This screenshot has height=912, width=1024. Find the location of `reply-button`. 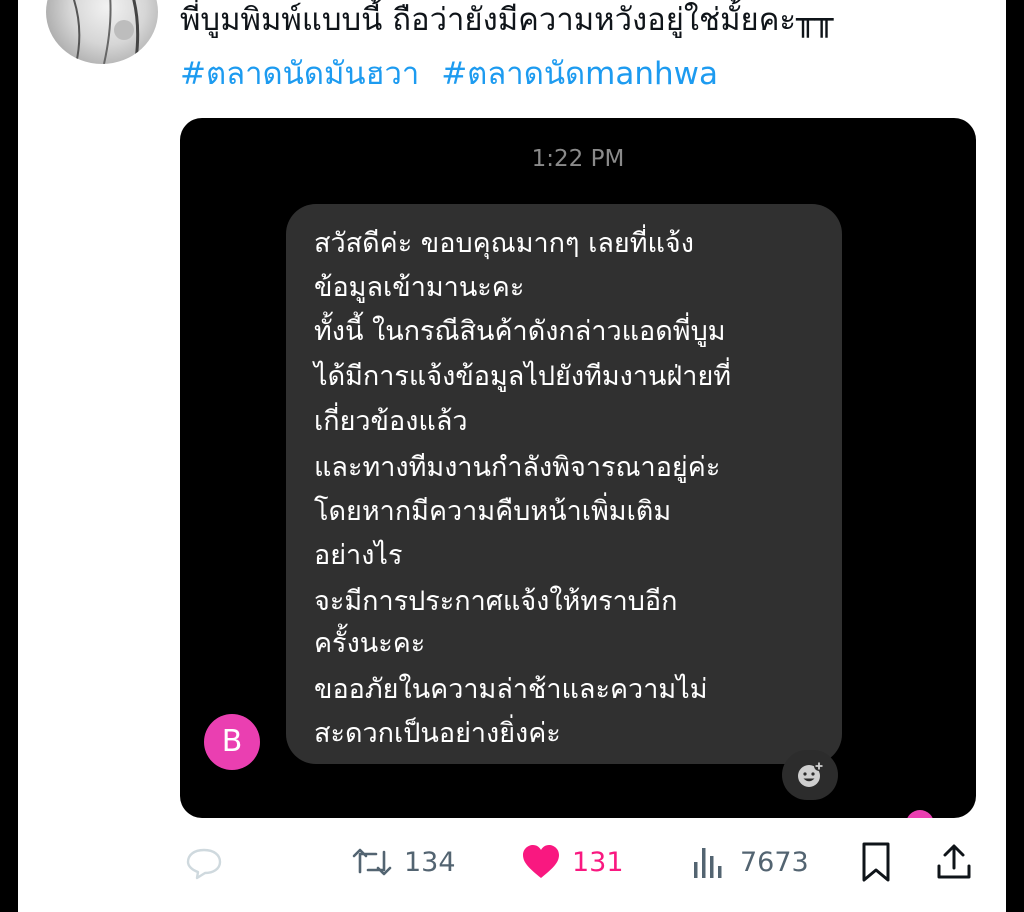

reply-button is located at coordinates (204, 862).